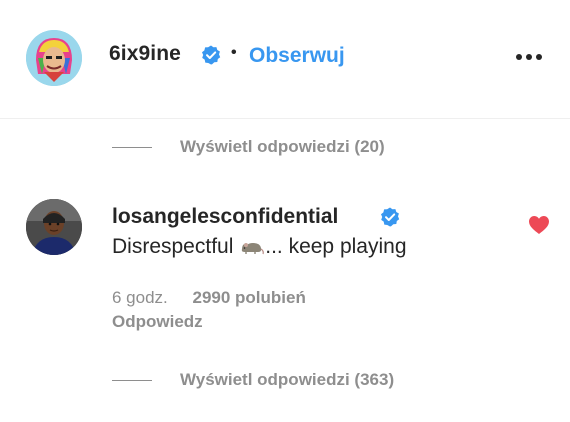 Image resolution: width=570 pixels, height=422 pixels. I want to click on view-replies-button: Wyświetl odpowiedzi (20), so click(248, 147).